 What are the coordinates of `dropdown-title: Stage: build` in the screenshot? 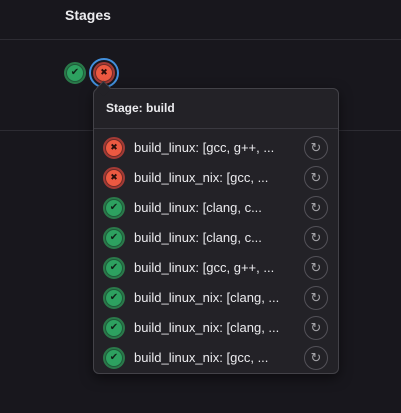 It's located at (140, 108).